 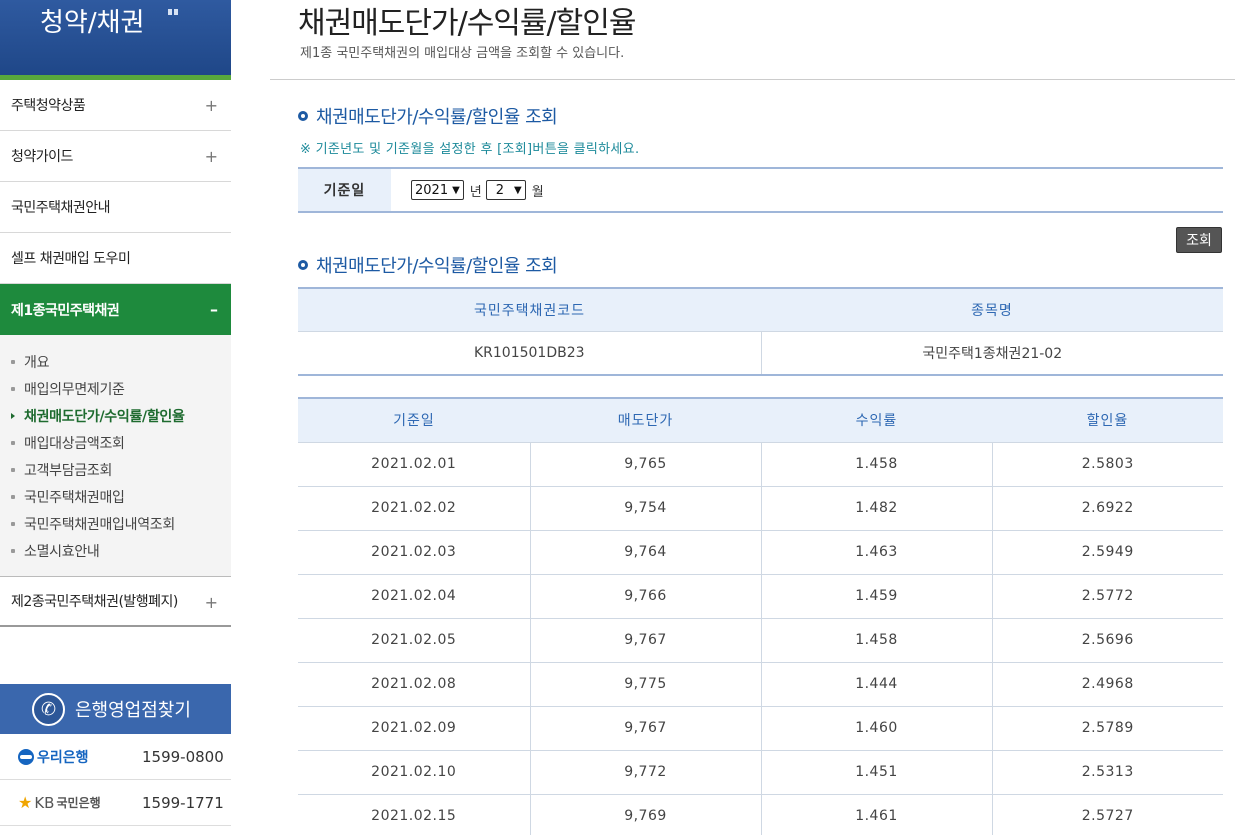 I want to click on month-unit: 월, so click(x=537, y=192).